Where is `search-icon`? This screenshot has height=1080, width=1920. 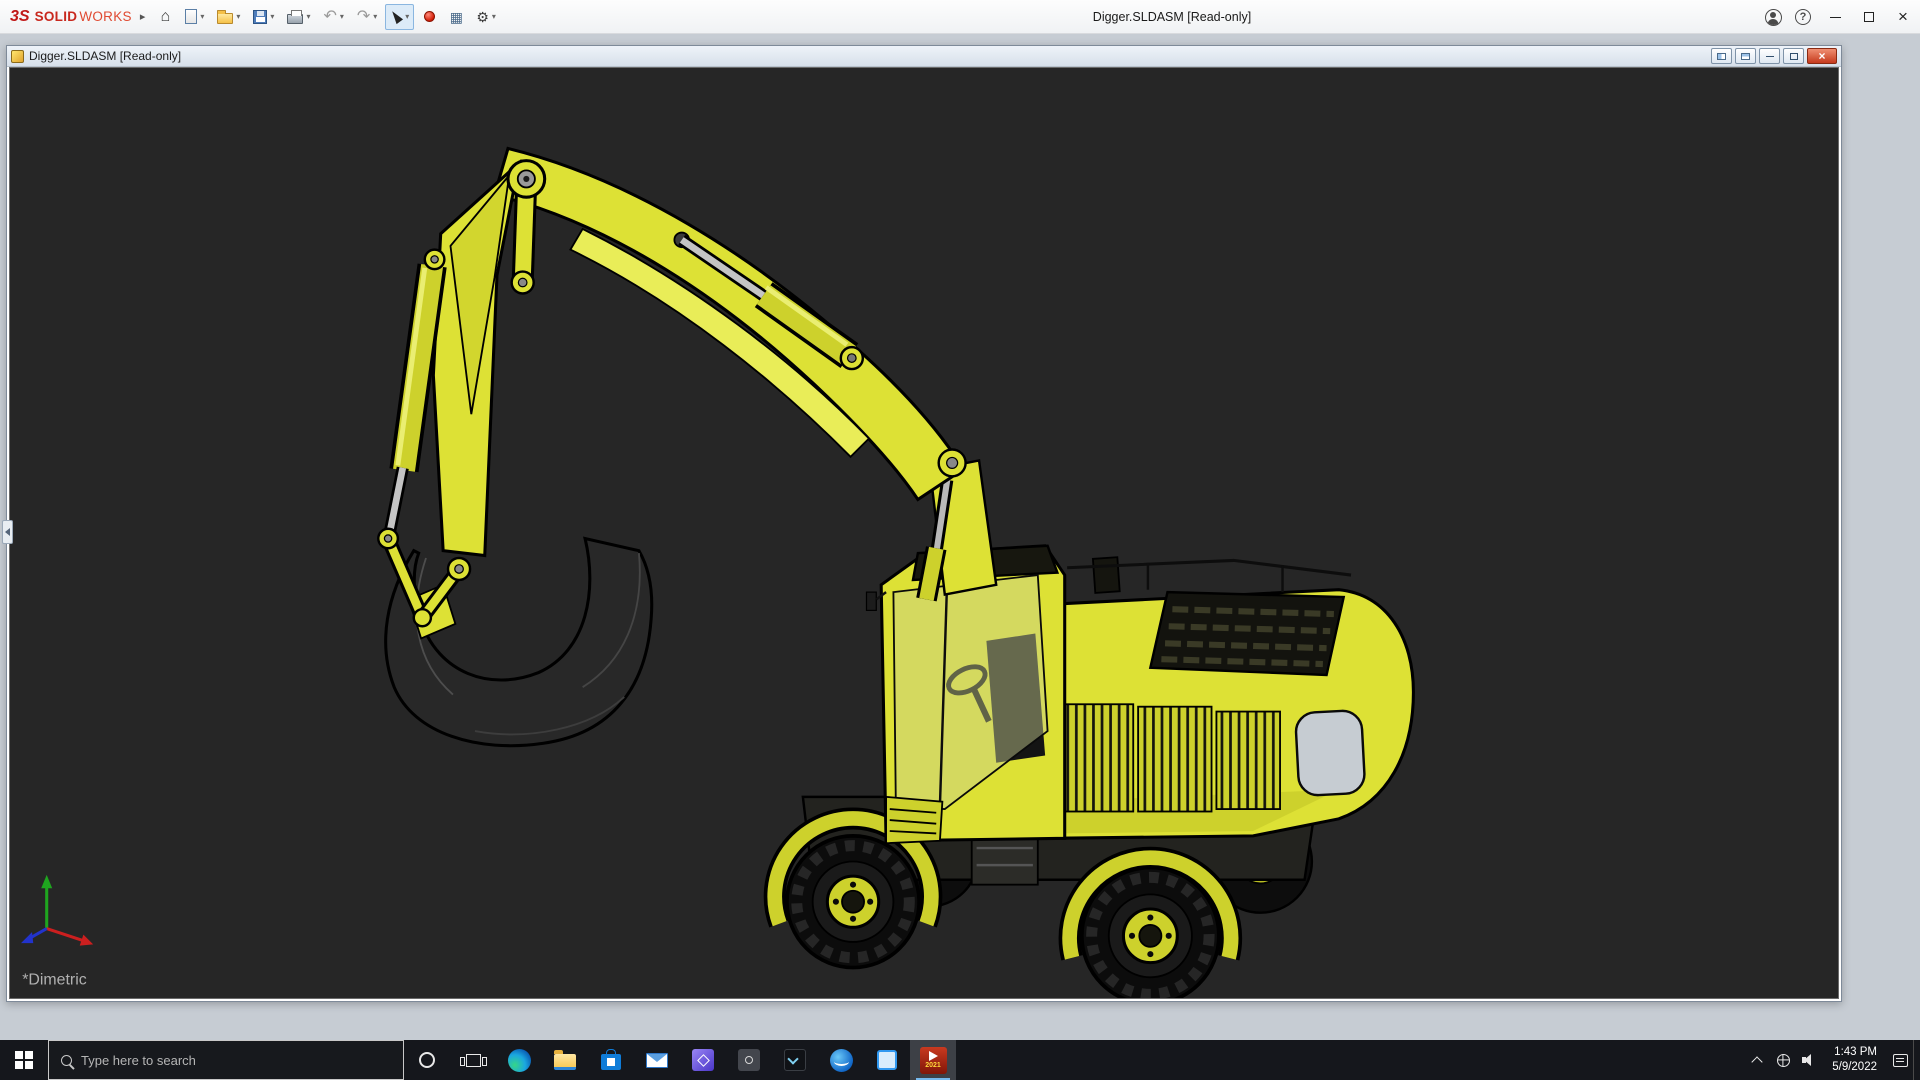
search-icon is located at coordinates (66, 1060).